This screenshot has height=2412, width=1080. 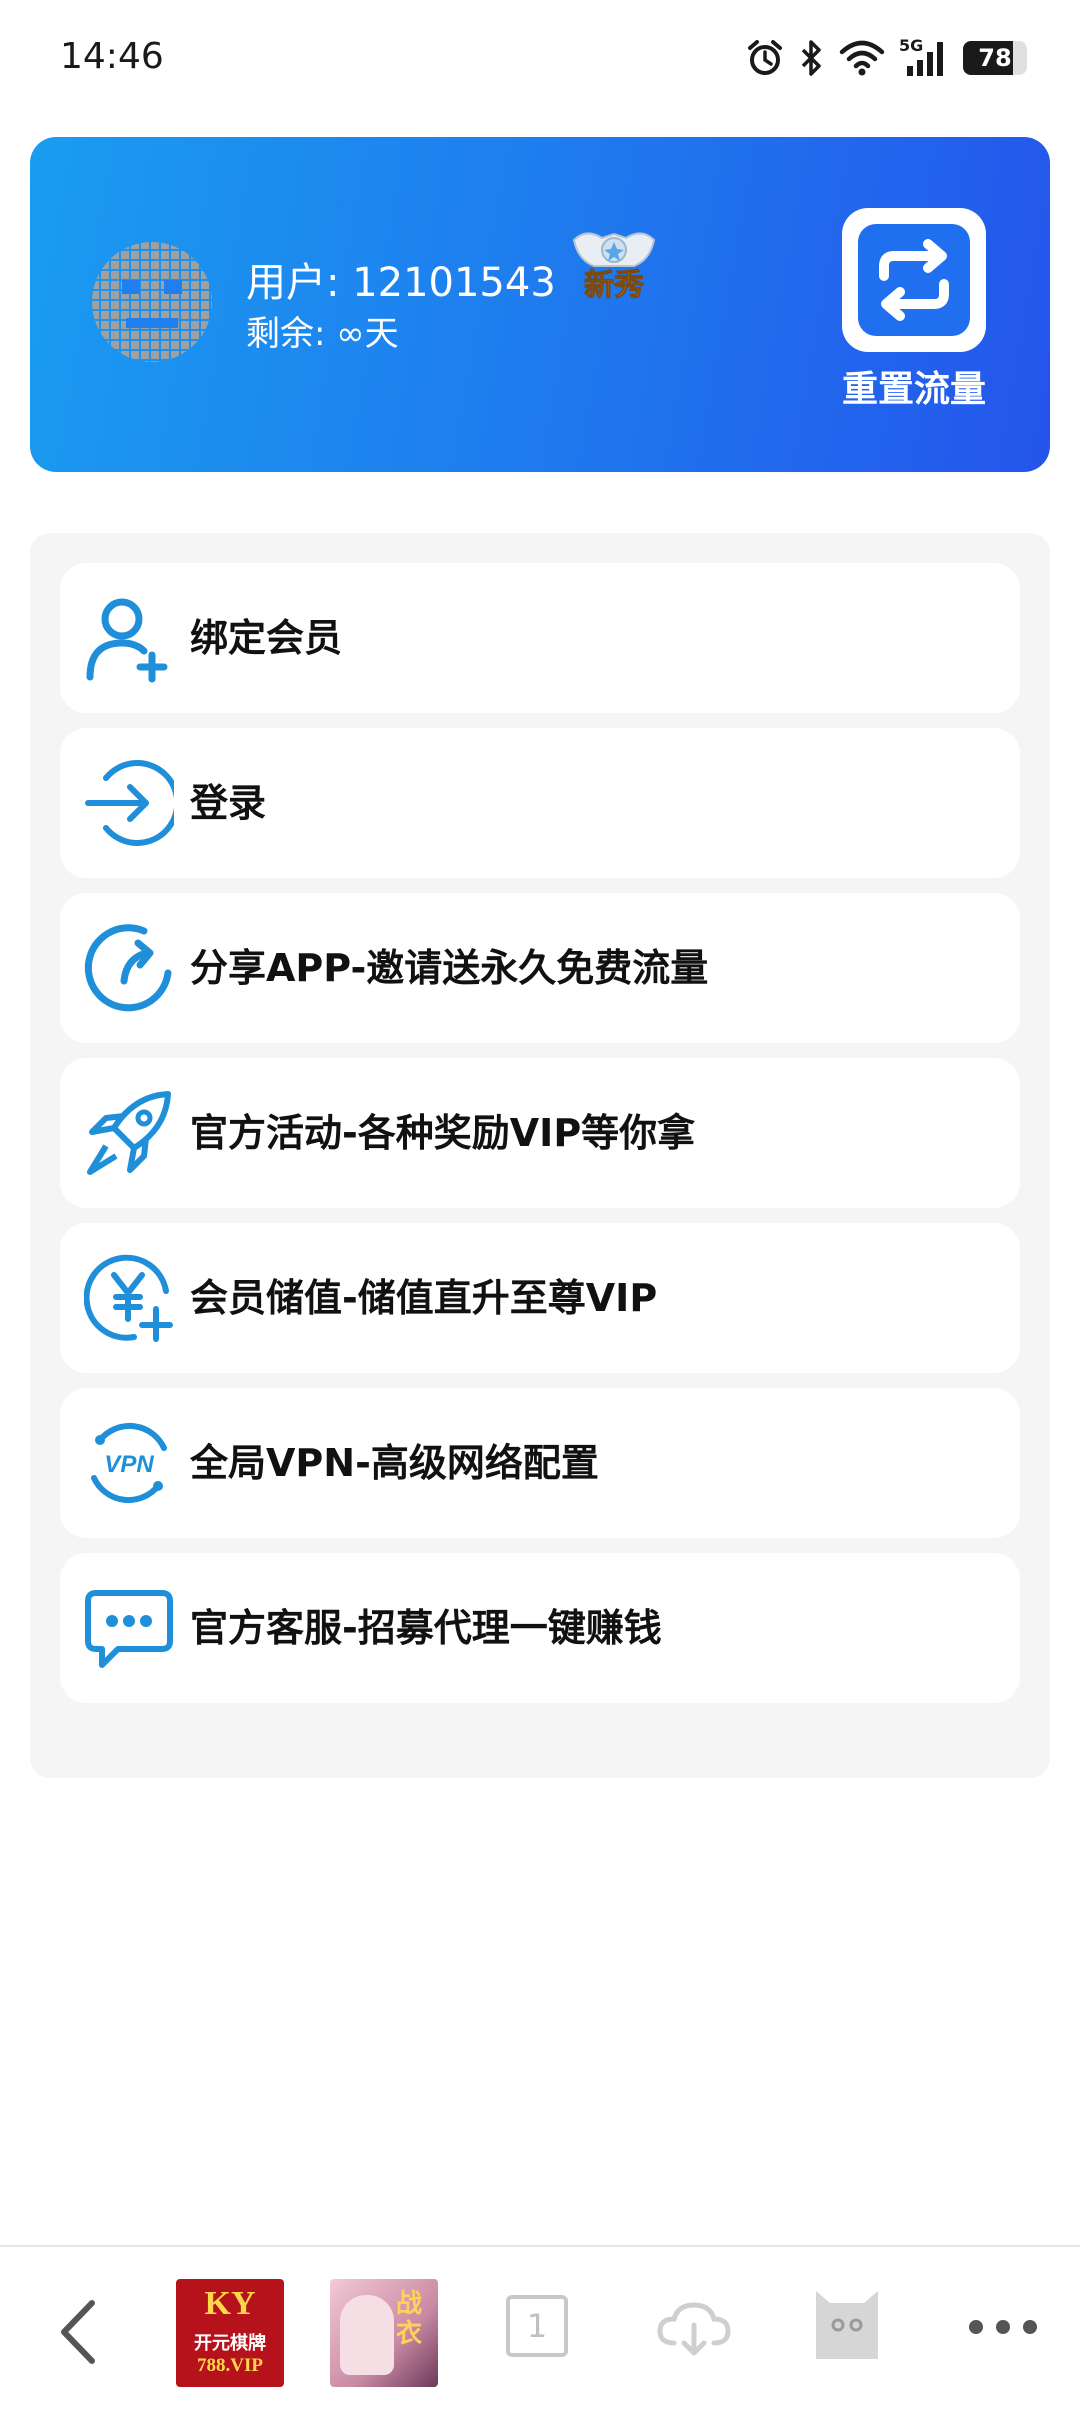 What do you see at coordinates (540, 803) in the screenshot?
I see `menu-item-login: 登录` at bounding box center [540, 803].